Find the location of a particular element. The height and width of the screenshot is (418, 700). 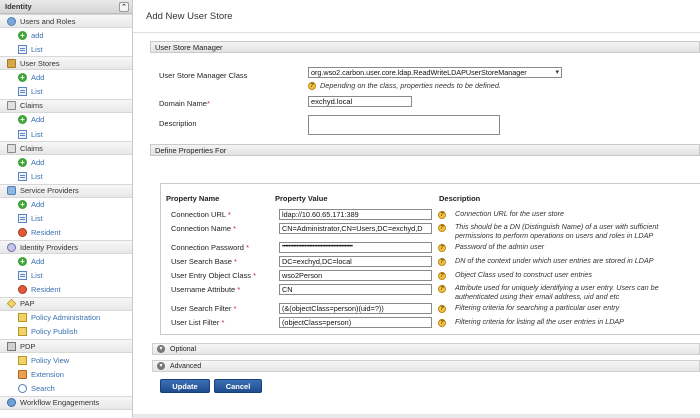

collapse-icon: ⌃ is located at coordinates (124, 6).